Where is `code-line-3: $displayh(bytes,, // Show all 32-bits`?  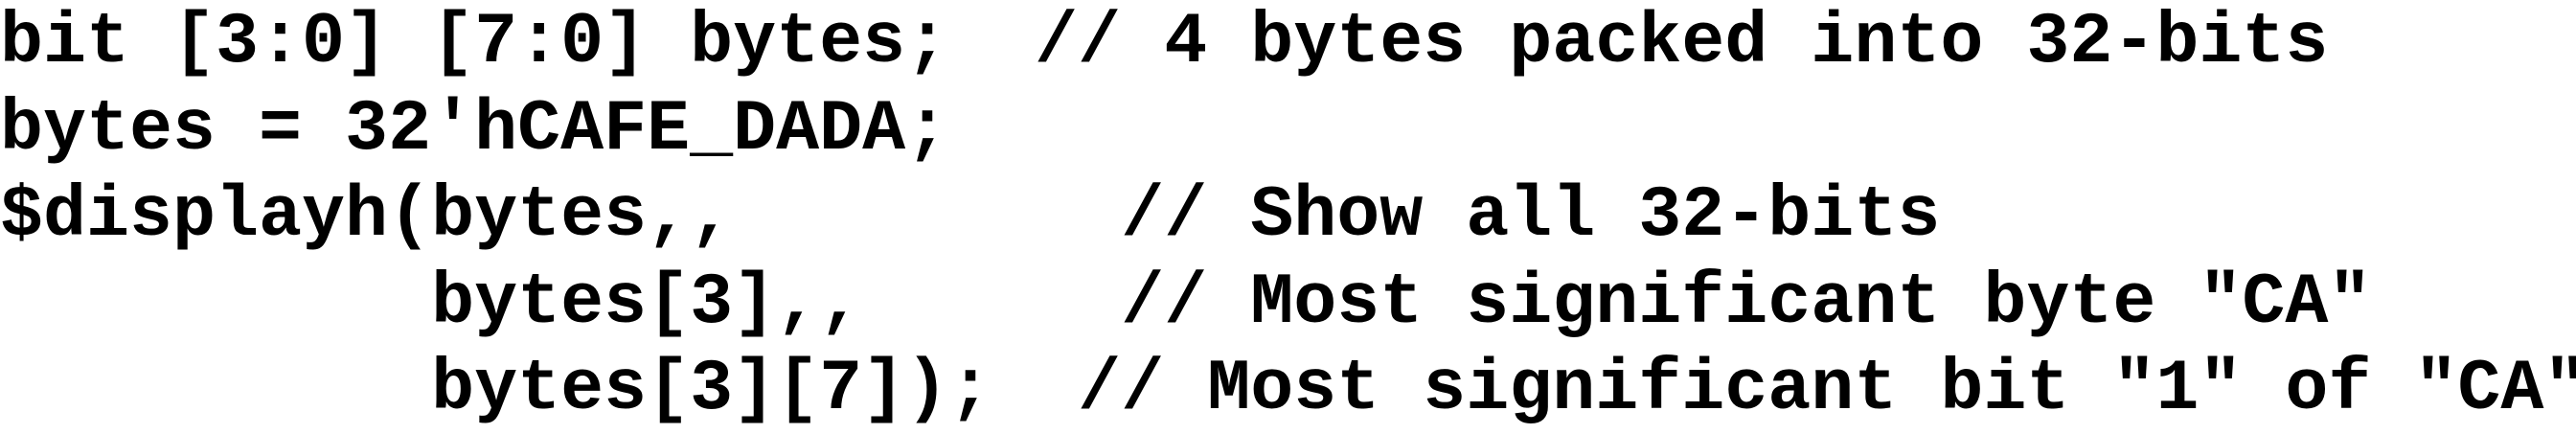
code-line-3: $displayh(bytes,, // Show all 32-bits is located at coordinates (971, 216).